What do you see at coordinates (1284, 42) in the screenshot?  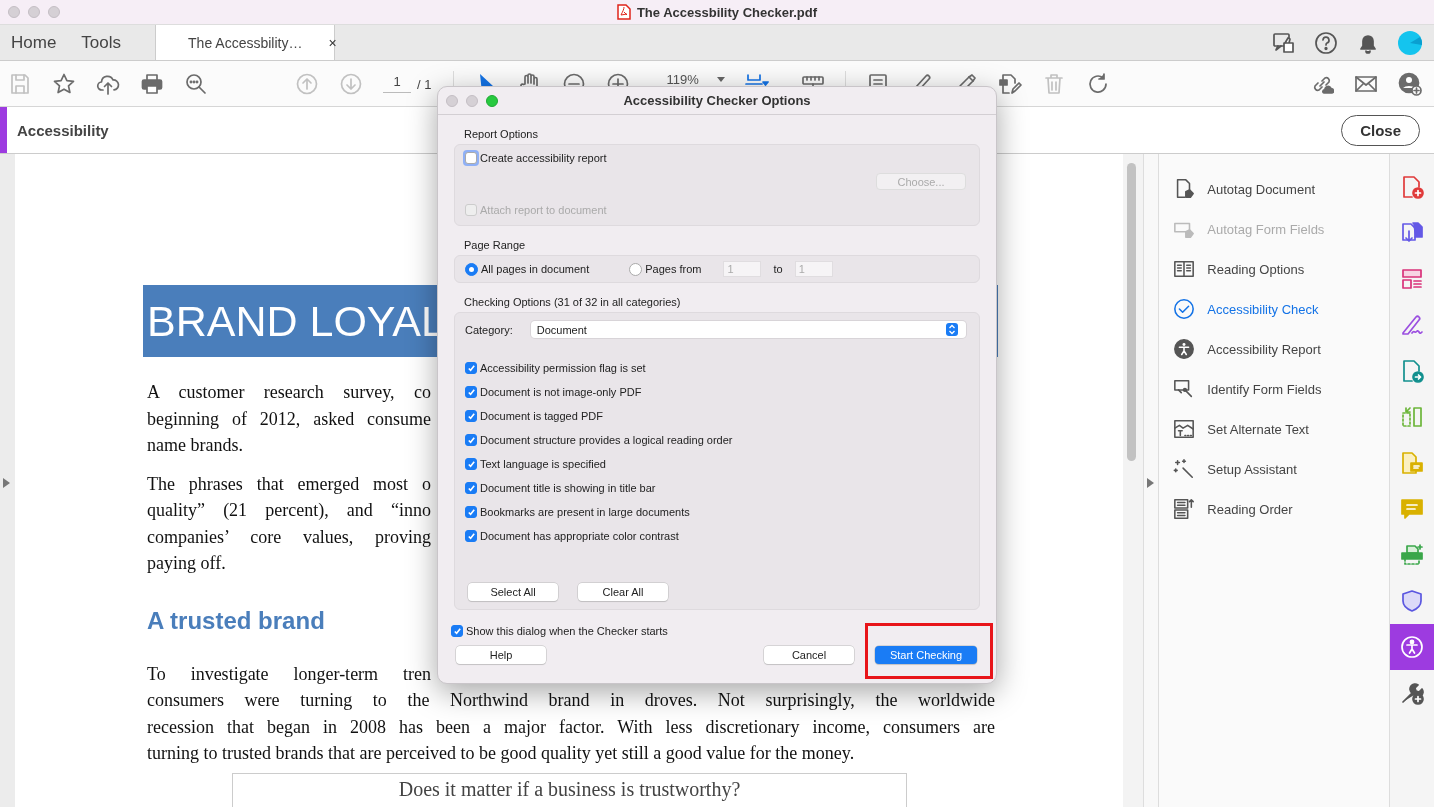 I see `feedback-icon` at bounding box center [1284, 42].